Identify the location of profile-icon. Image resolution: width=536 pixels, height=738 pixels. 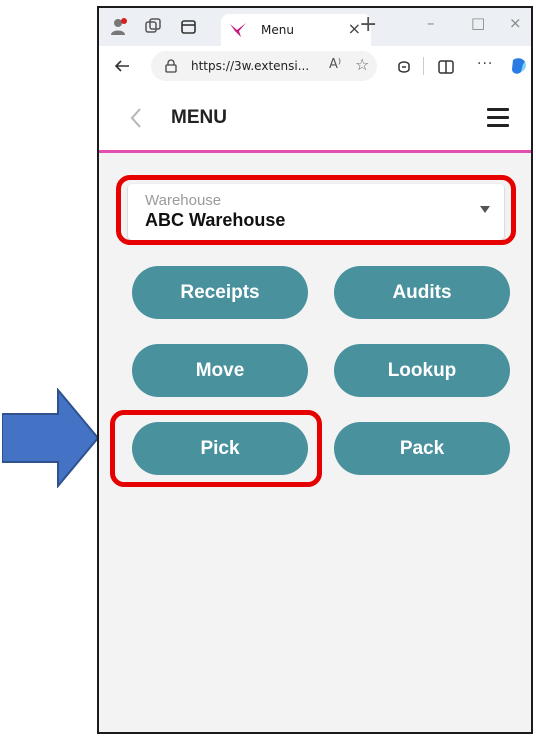
(119, 27).